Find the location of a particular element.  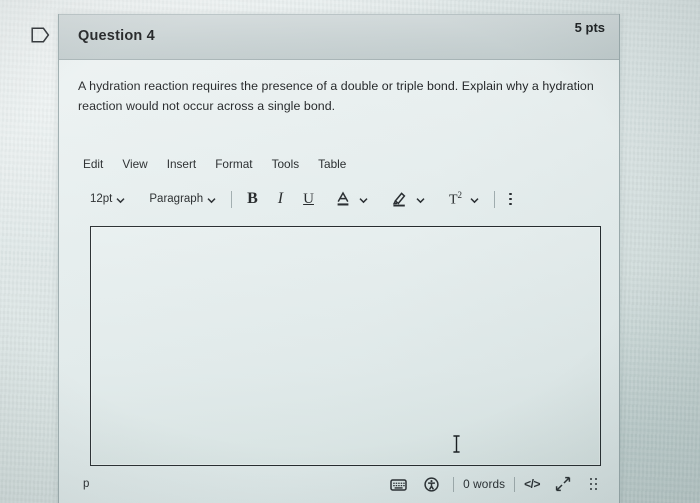

text-color-icon is located at coordinates (343, 199).